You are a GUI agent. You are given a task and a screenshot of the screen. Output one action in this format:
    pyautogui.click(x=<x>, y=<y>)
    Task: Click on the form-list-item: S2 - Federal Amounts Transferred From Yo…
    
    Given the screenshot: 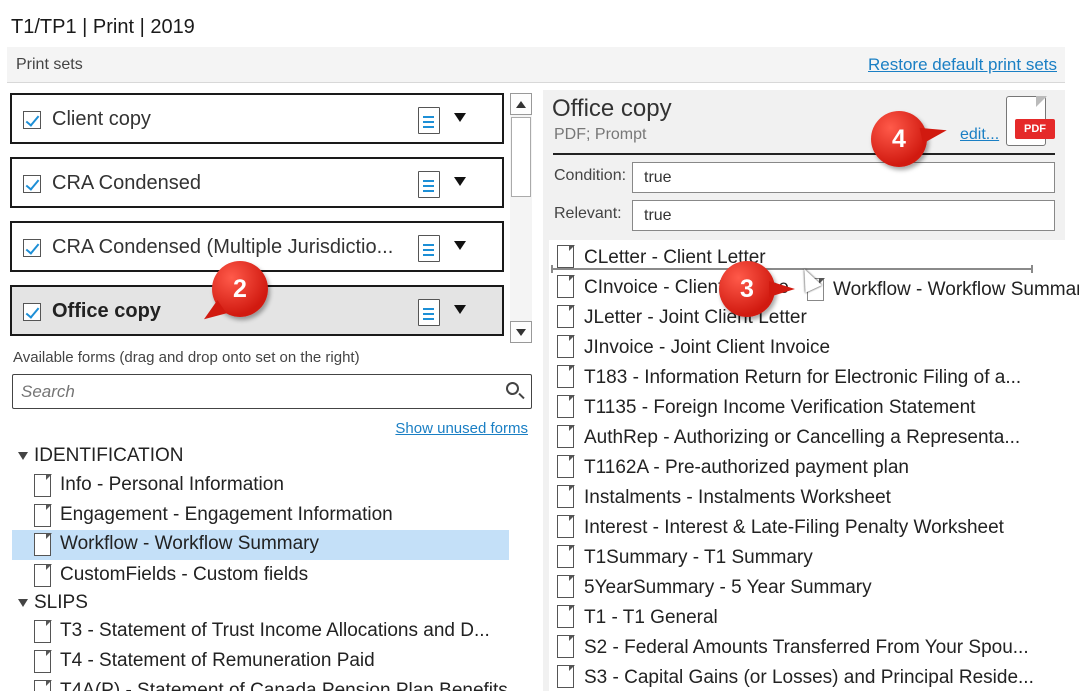 What is the action you would take?
    pyautogui.click(x=807, y=647)
    